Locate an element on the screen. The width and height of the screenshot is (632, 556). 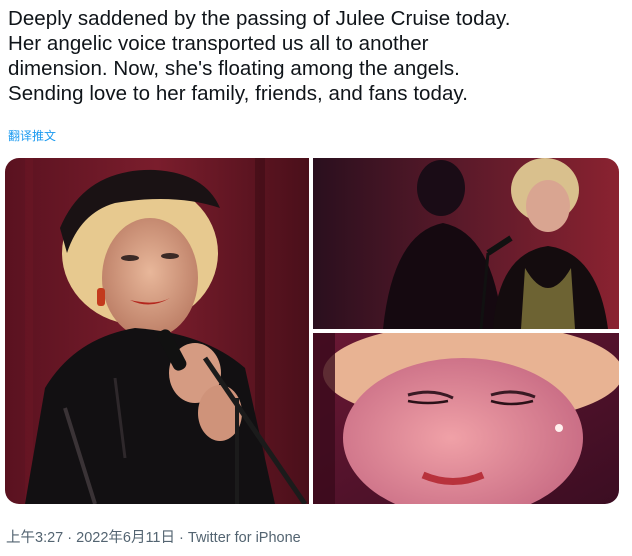
photo-2-image is located at coordinates (466, 243).